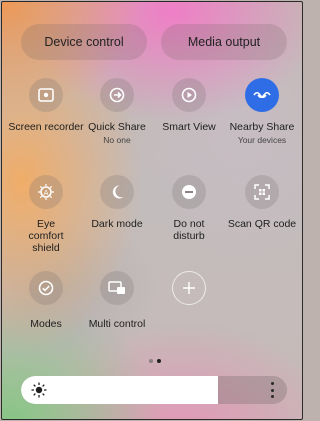 The image size is (320, 421). Describe the element at coordinates (117, 288) in the screenshot. I see `multi-control-icon` at that location.